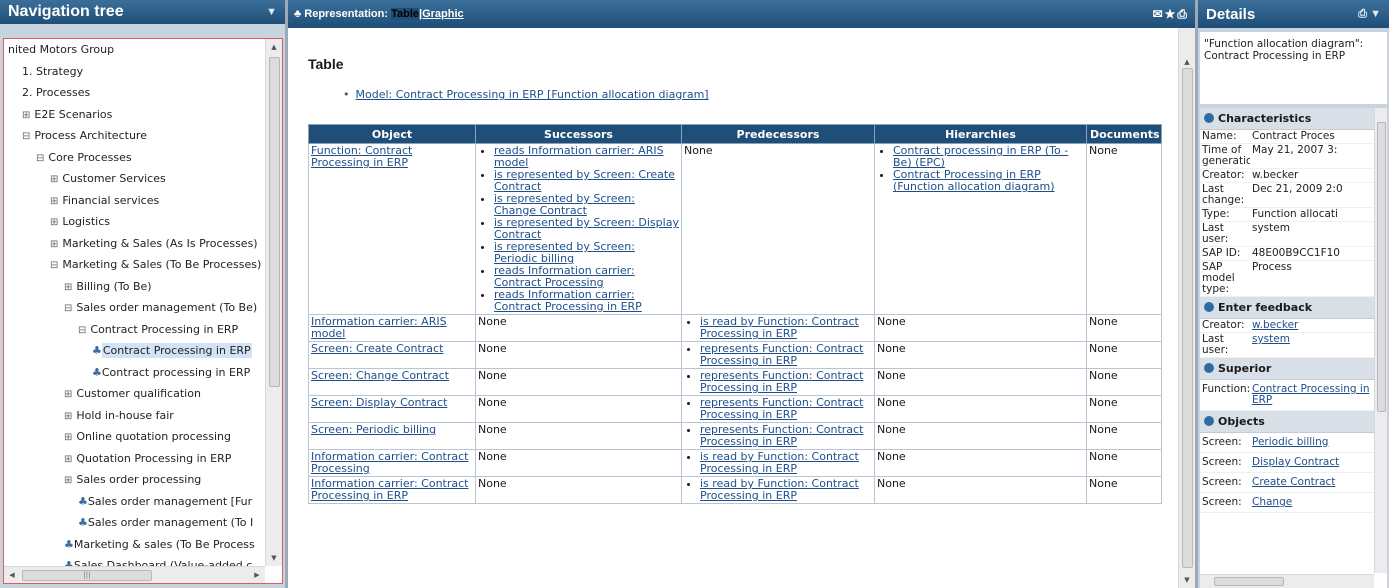 The image size is (1389, 588). I want to click on detail-value-text: Display Contract, so click(1295, 462).